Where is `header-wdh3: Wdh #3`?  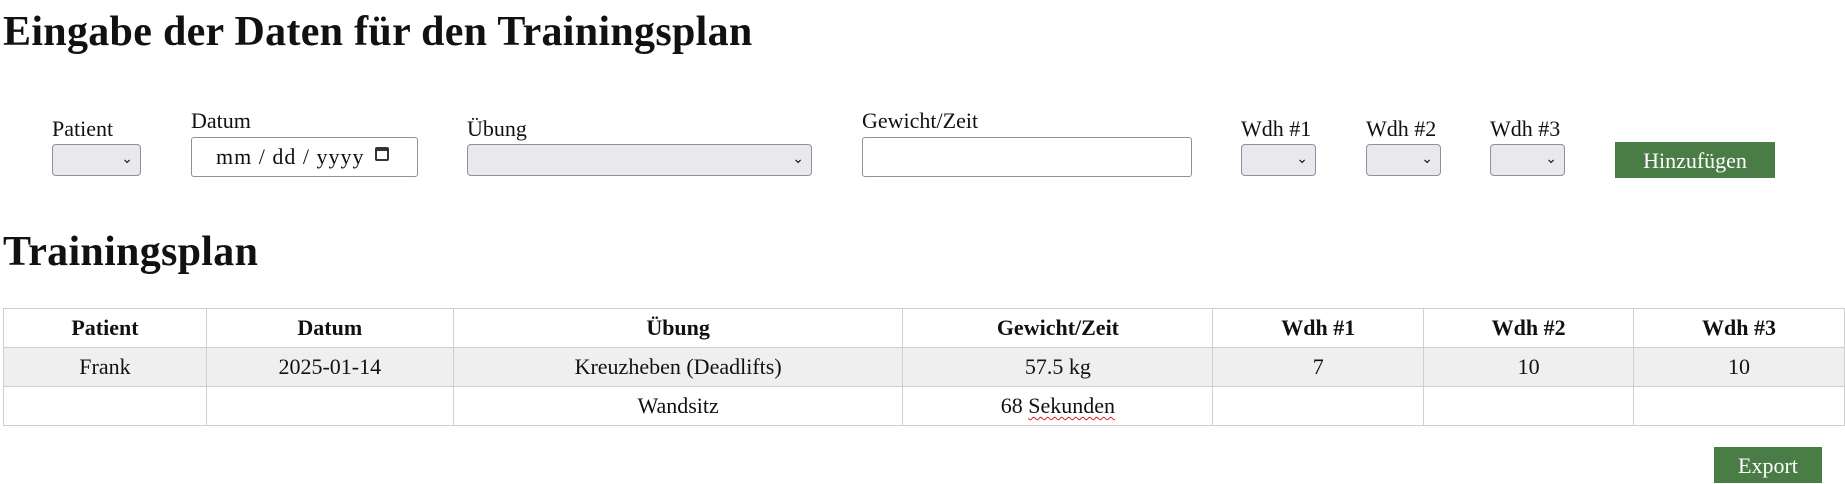 header-wdh3: Wdh #3 is located at coordinates (1739, 328).